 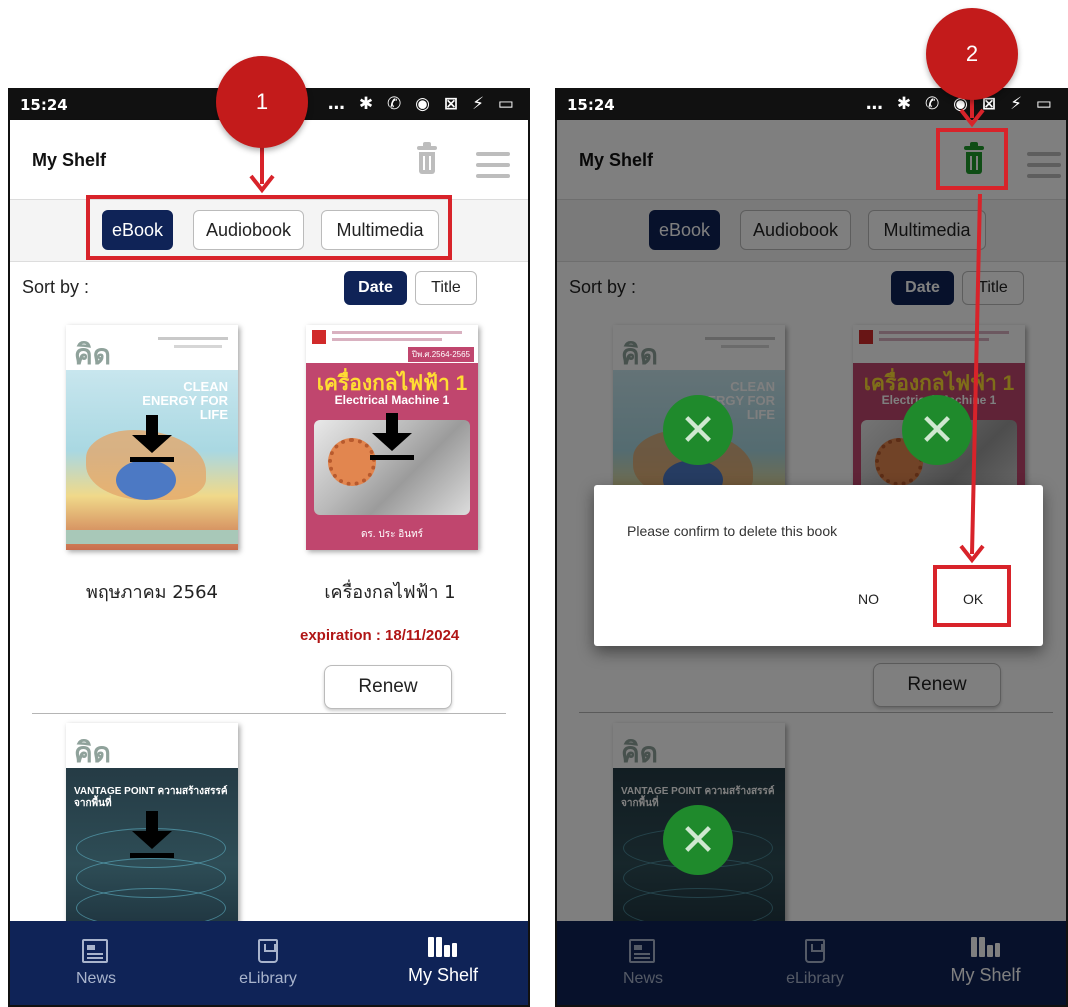 What do you see at coordinates (269, 713) in the screenshot?
I see `divider` at bounding box center [269, 713].